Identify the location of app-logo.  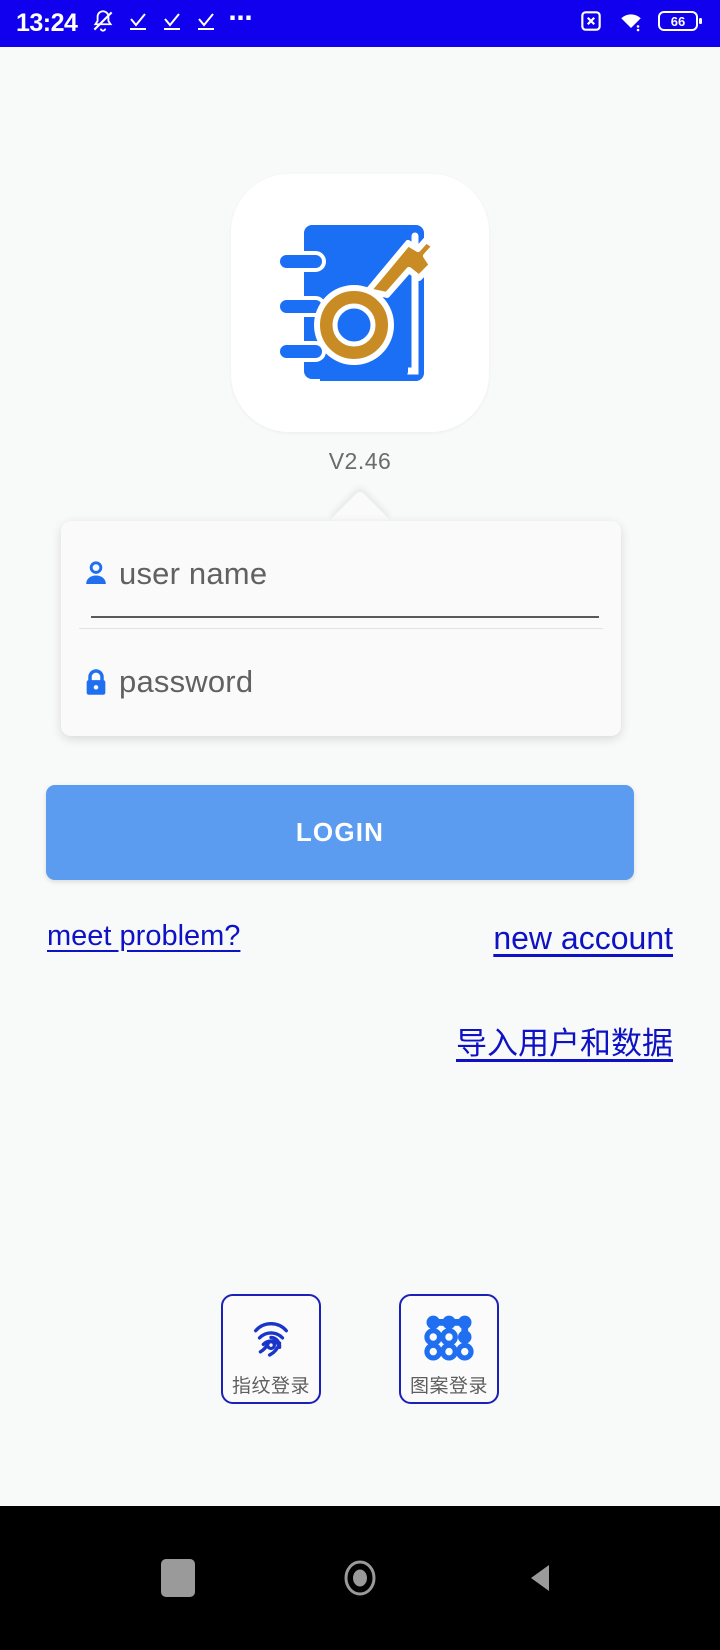
(360, 303).